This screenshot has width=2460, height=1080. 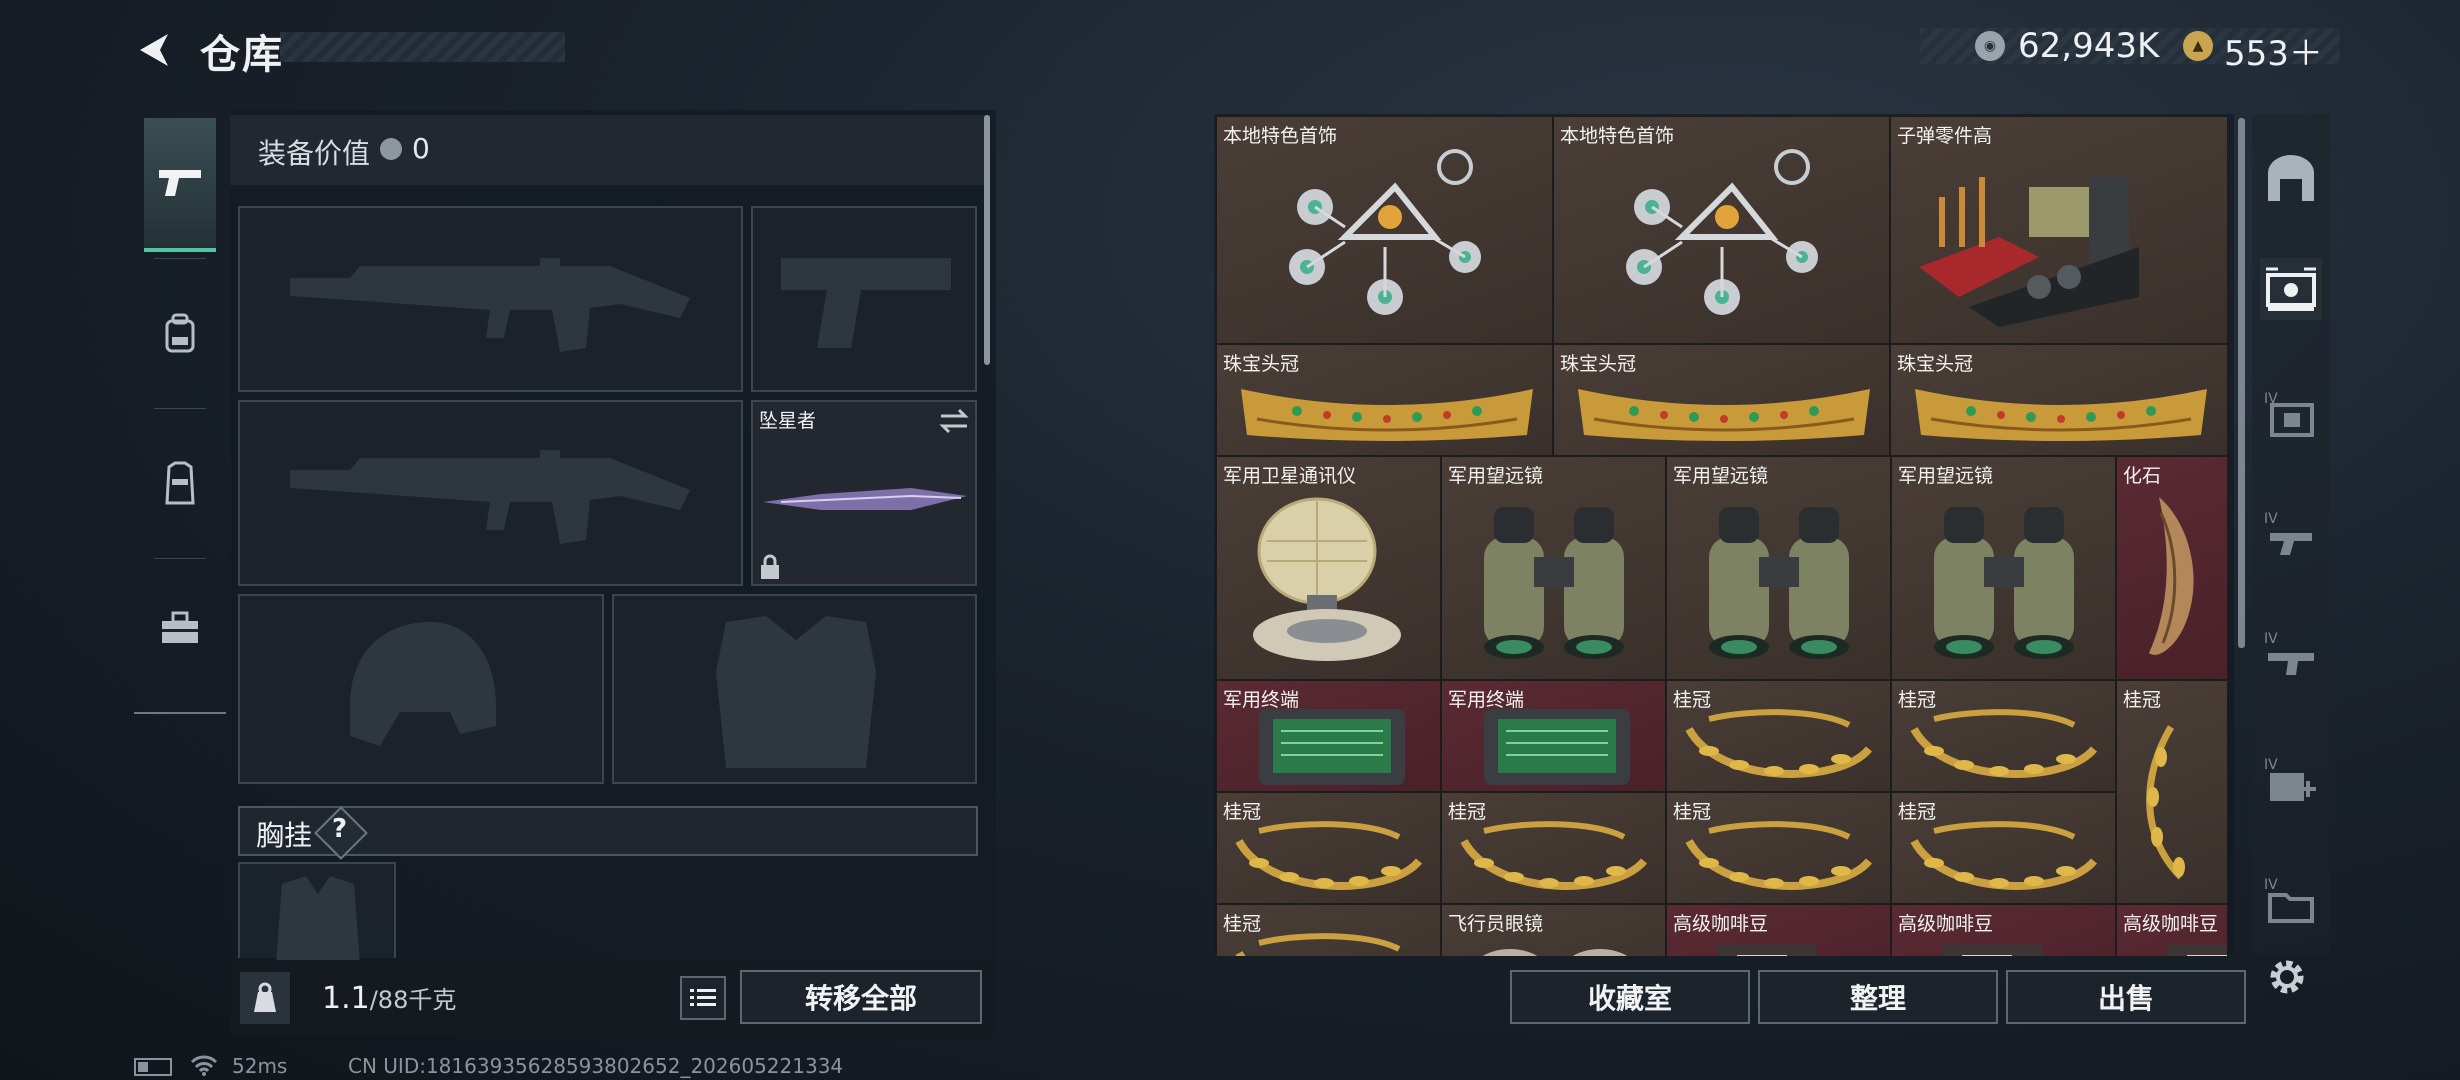 What do you see at coordinates (2291, 415) in the screenshot?
I see `tab-storage-3: IV` at bounding box center [2291, 415].